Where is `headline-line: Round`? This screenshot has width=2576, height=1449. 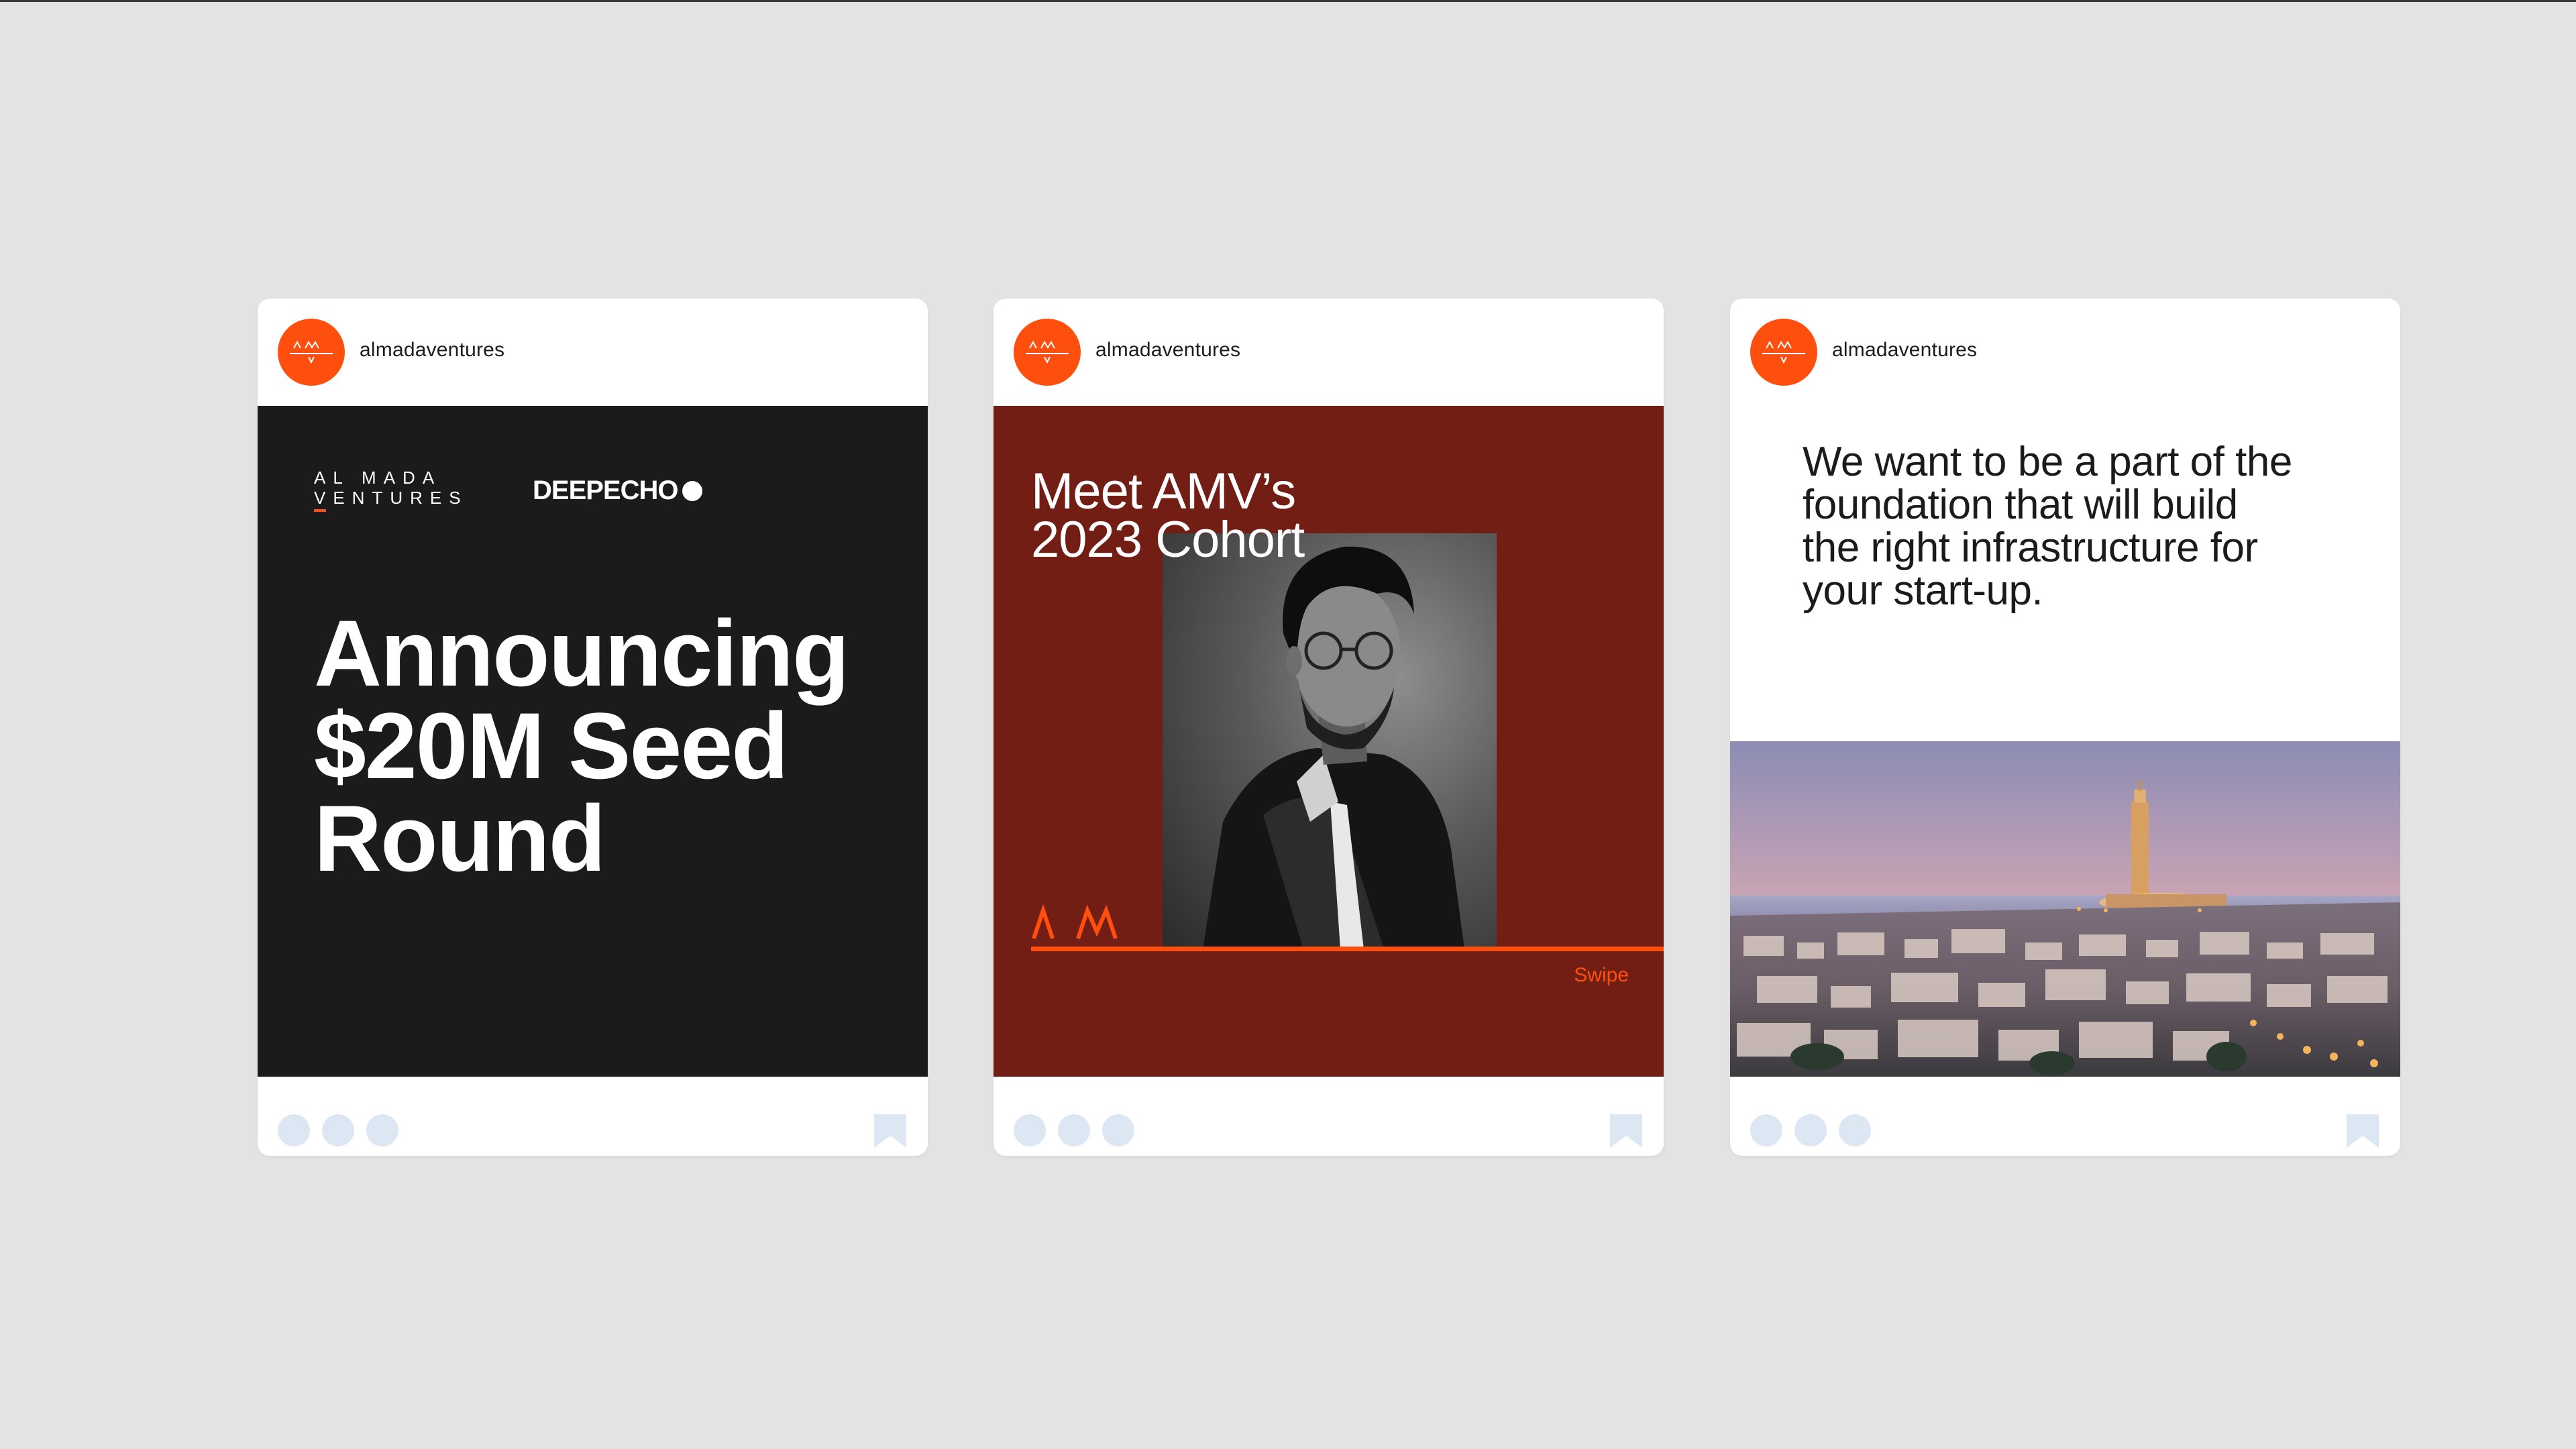
headline-line: Round is located at coordinates (460, 838).